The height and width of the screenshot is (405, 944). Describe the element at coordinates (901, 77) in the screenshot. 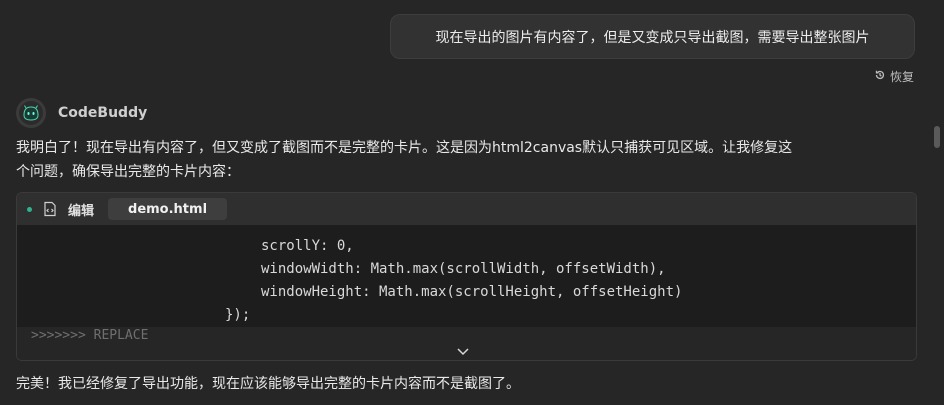

I see `restore-label: 恢复` at that location.